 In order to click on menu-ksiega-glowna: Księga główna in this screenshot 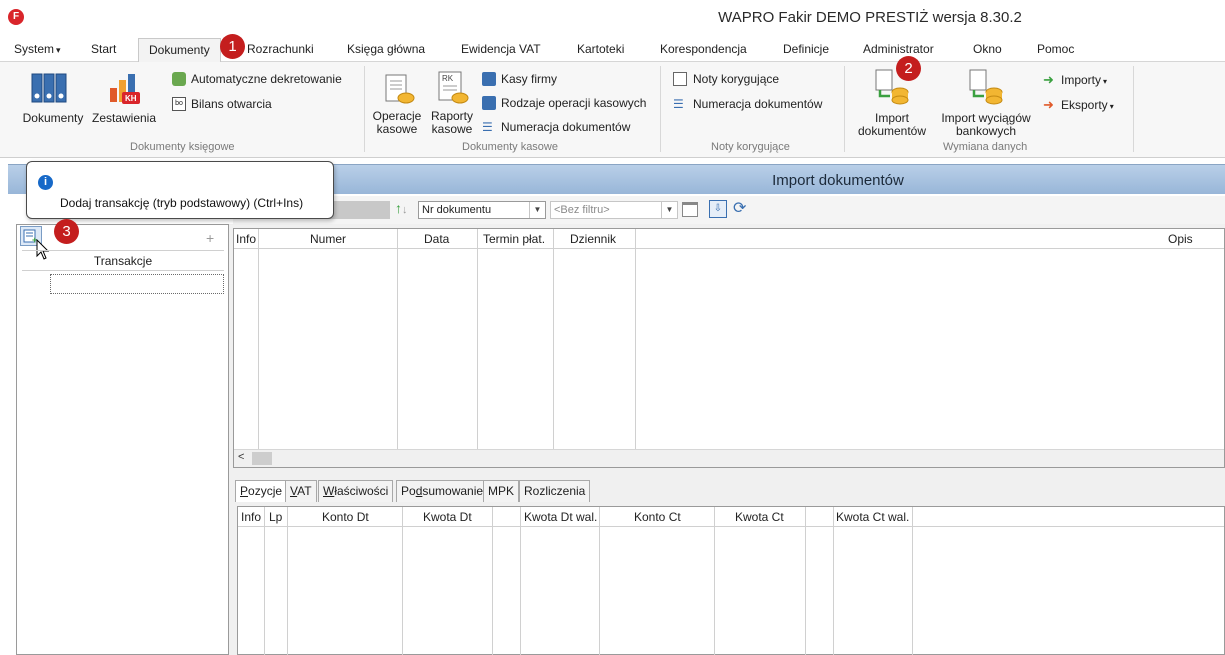, I will do `click(386, 49)`.